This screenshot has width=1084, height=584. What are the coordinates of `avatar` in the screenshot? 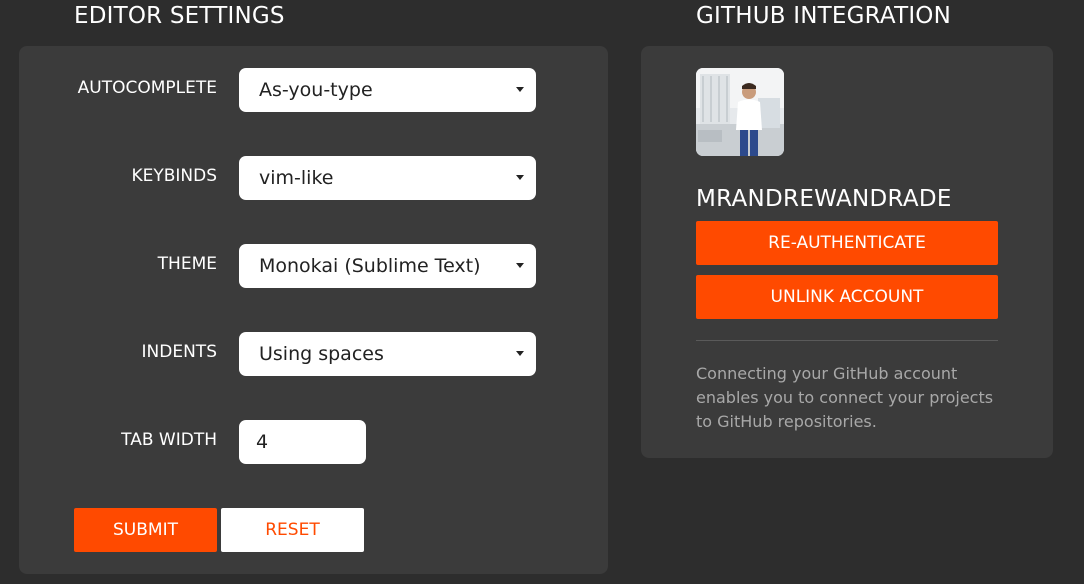 It's located at (740, 112).